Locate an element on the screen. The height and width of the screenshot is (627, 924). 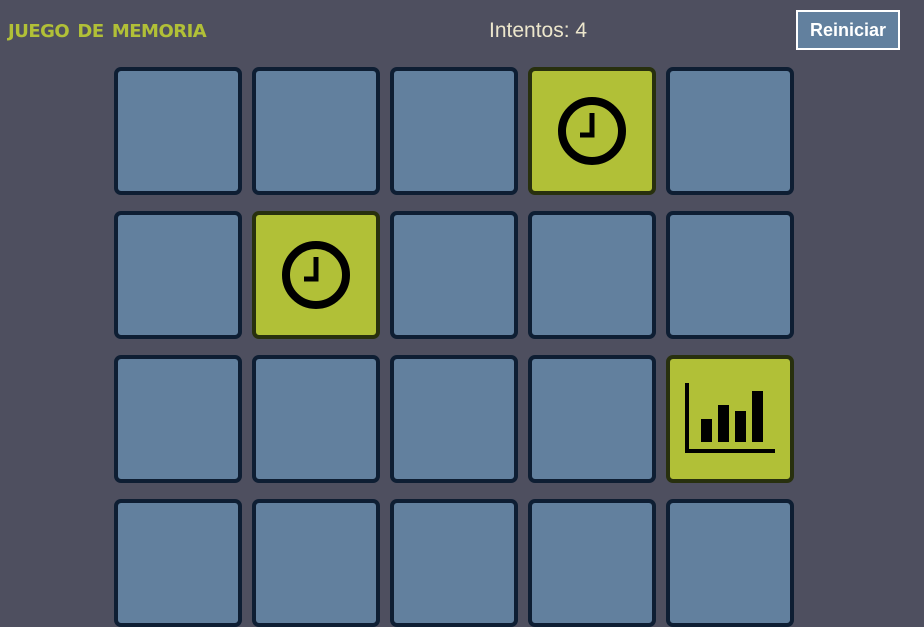
reset-button: Reiniciar is located at coordinates (848, 30).